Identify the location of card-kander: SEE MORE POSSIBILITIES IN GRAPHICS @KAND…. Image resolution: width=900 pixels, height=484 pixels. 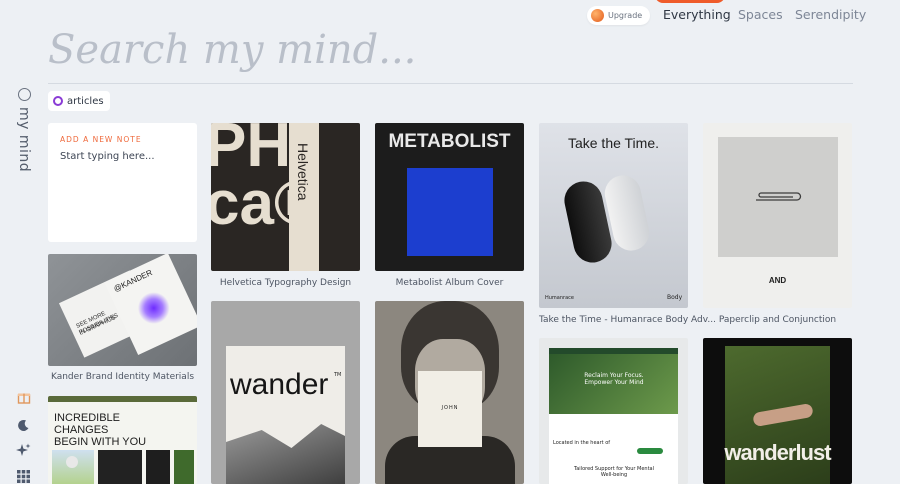
(122, 310).